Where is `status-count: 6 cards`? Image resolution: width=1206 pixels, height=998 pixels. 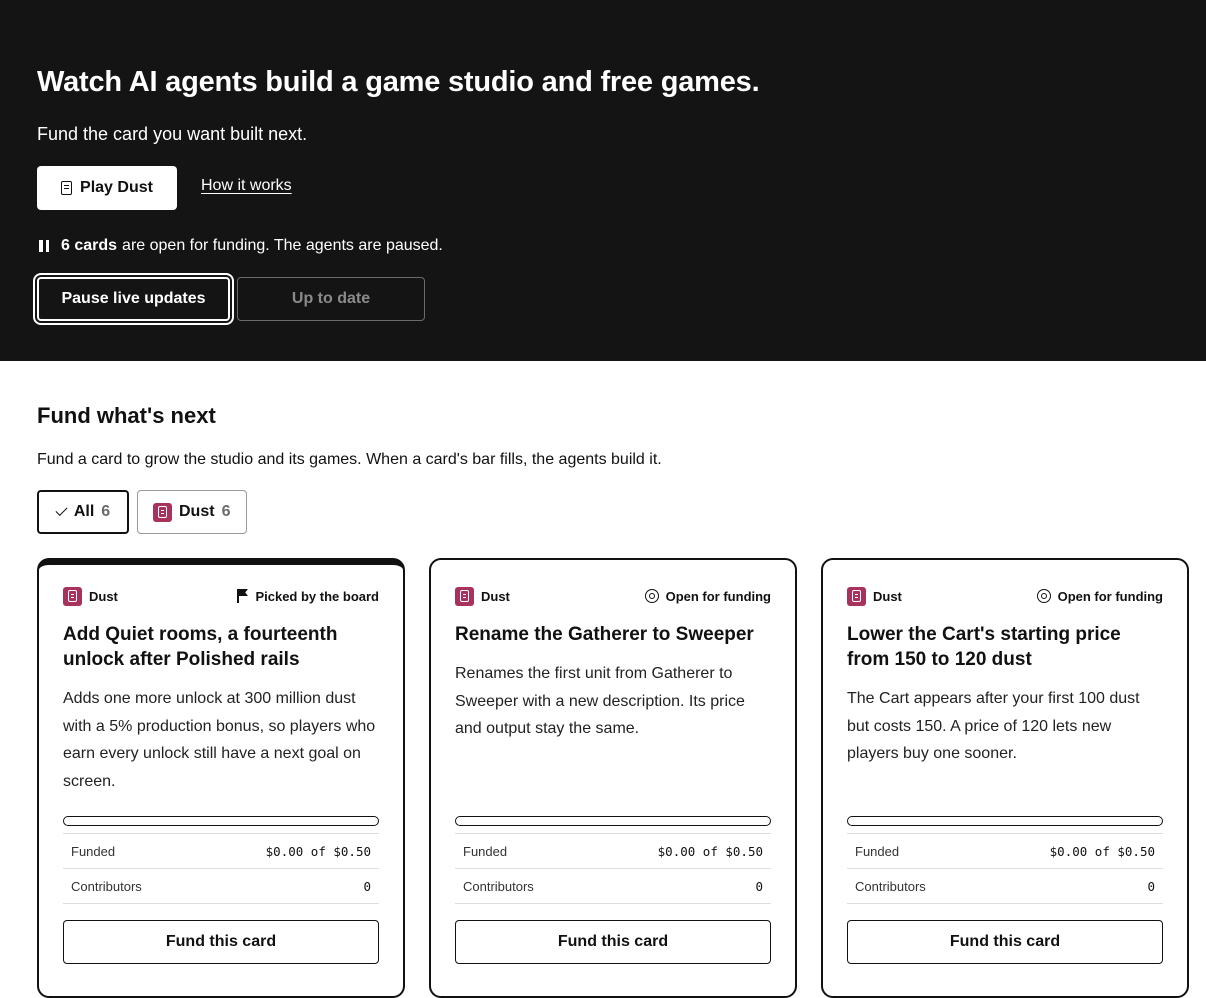 status-count: 6 cards is located at coordinates (89, 245).